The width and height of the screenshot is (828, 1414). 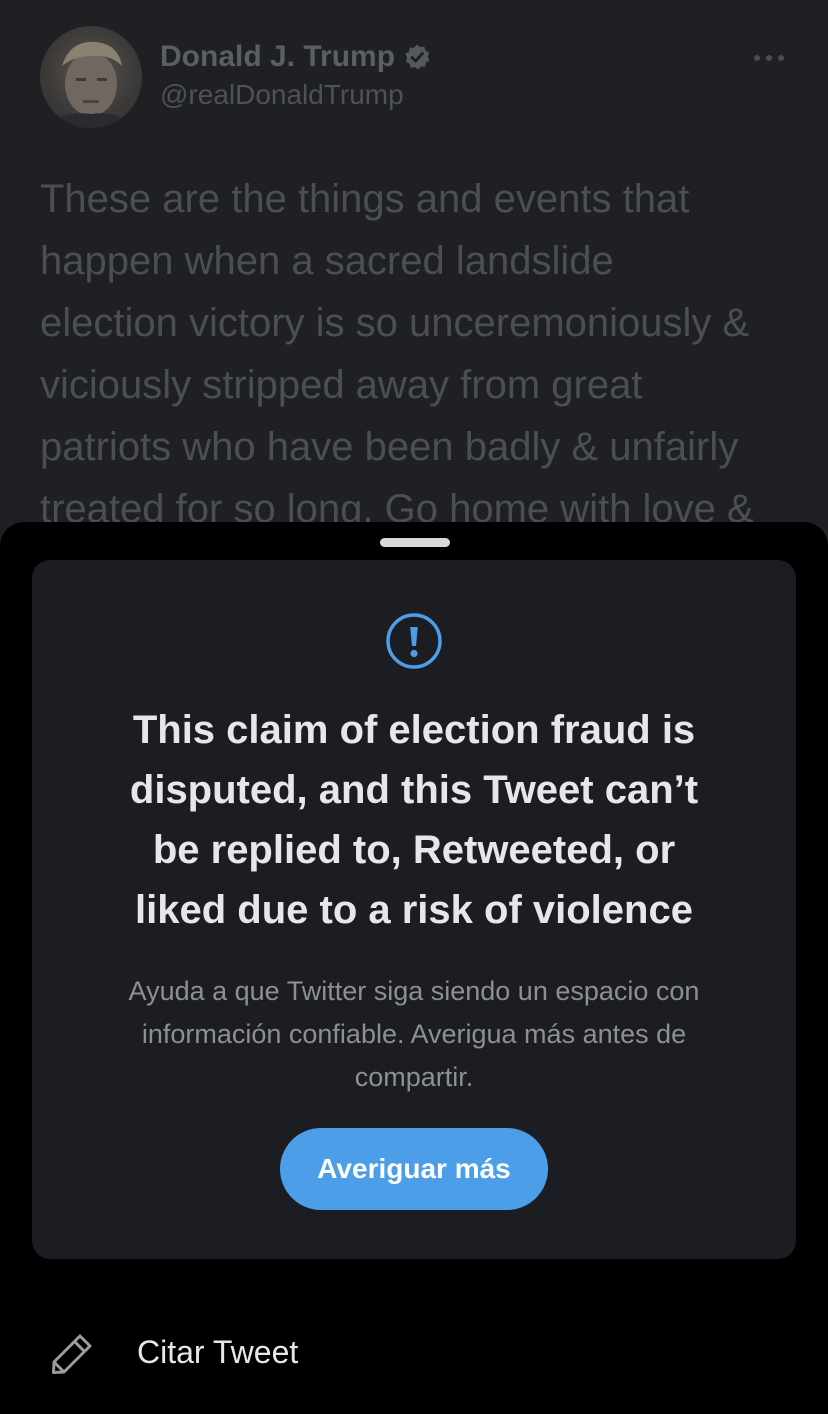 I want to click on alert-circle-icon, so click(x=414, y=641).